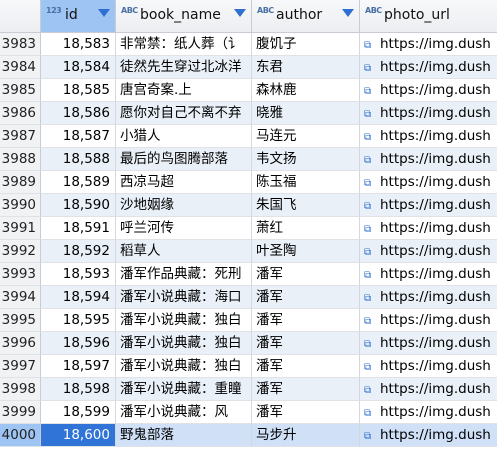  Describe the element at coordinates (20, 67) in the screenshot. I see `row-number: 3984` at that location.